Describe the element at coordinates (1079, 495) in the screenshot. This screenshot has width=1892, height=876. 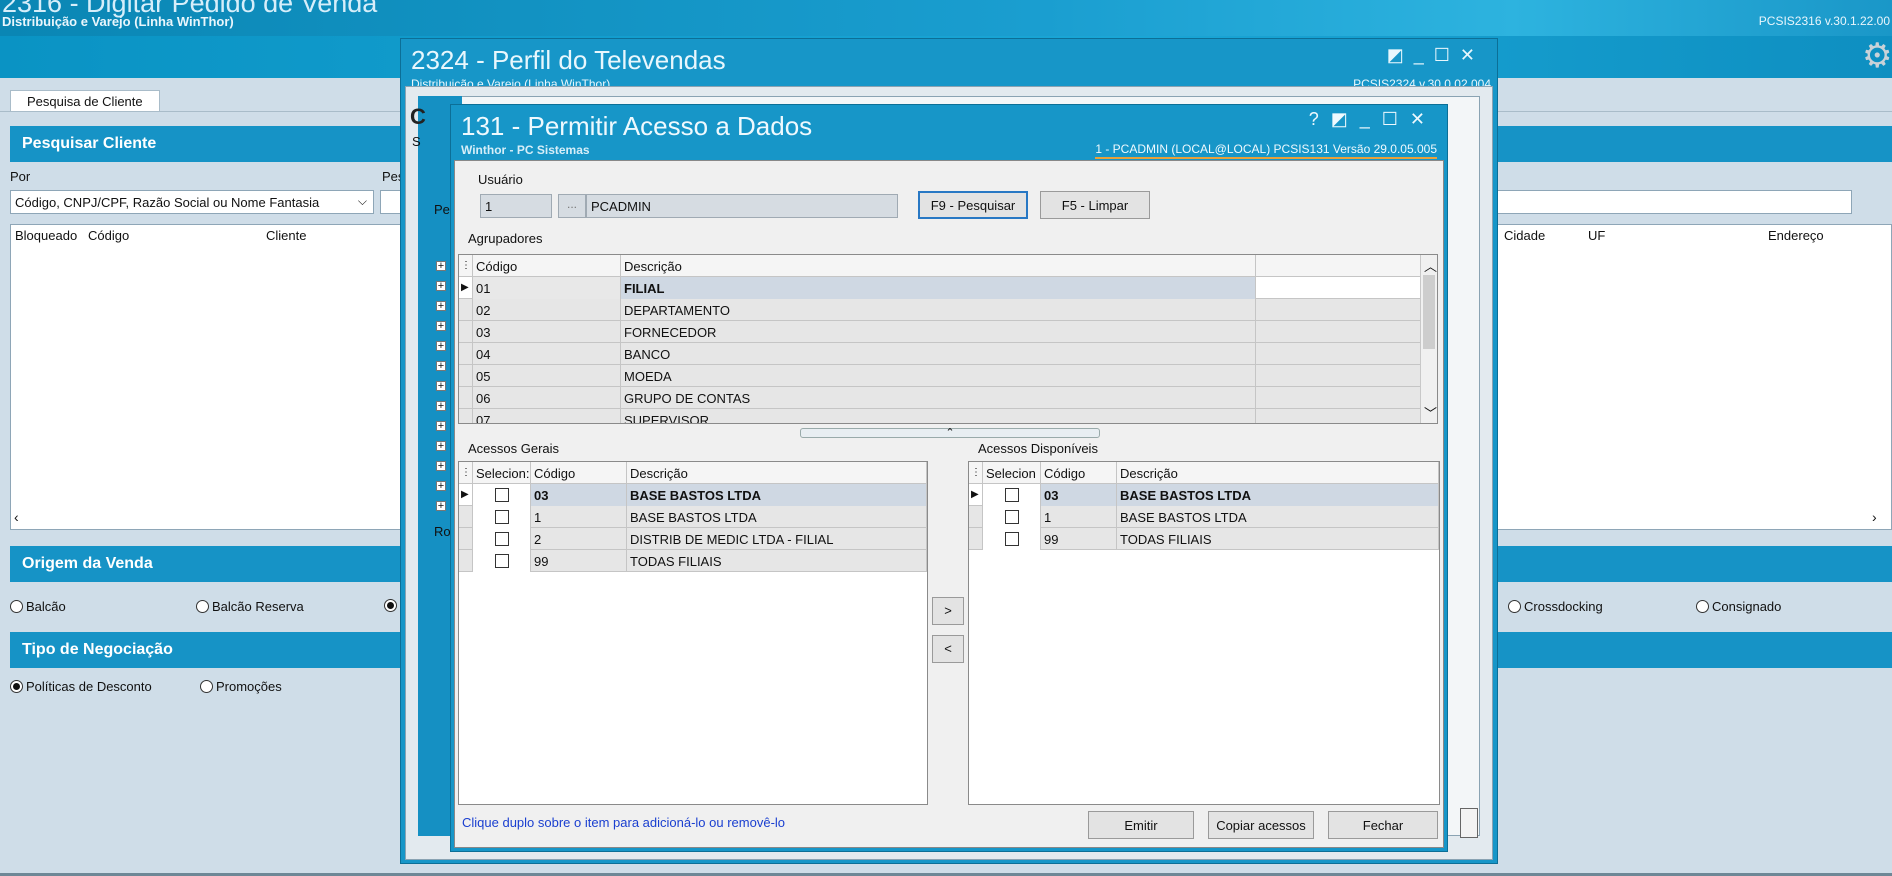
I see `cell-code: 03` at that location.